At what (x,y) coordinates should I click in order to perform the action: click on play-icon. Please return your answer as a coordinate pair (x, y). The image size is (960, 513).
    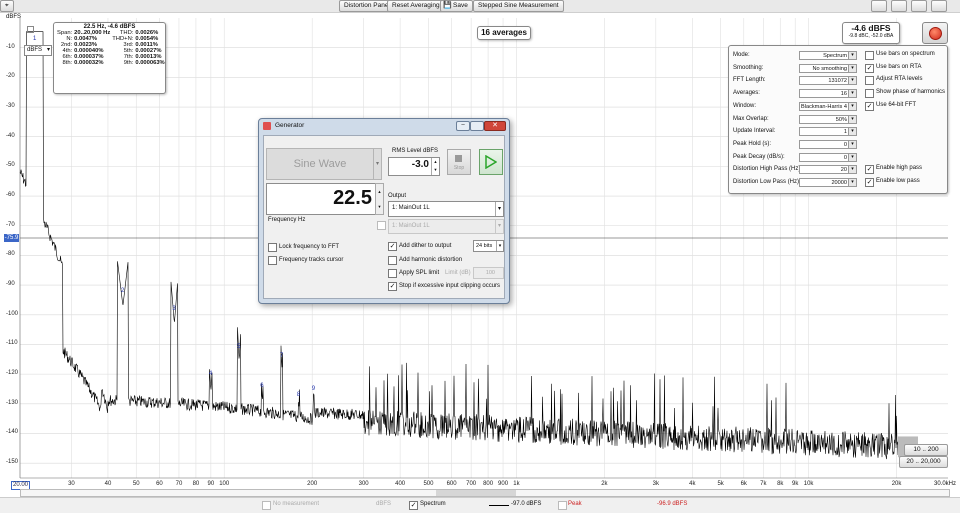
    Looking at the image, I should click on (491, 162).